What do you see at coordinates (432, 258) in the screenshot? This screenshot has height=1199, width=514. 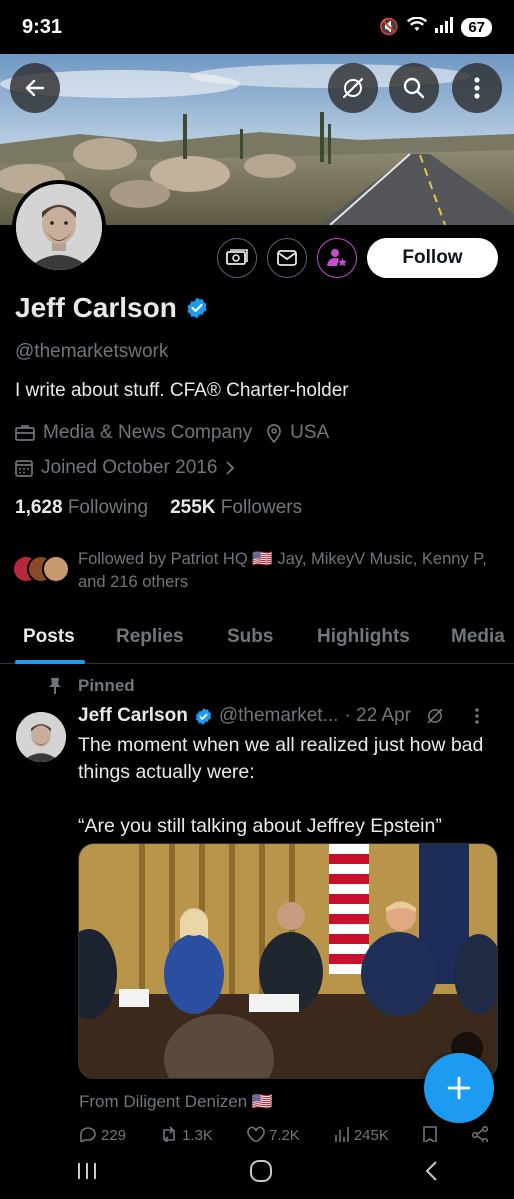 I see `follow-button: Follow` at bounding box center [432, 258].